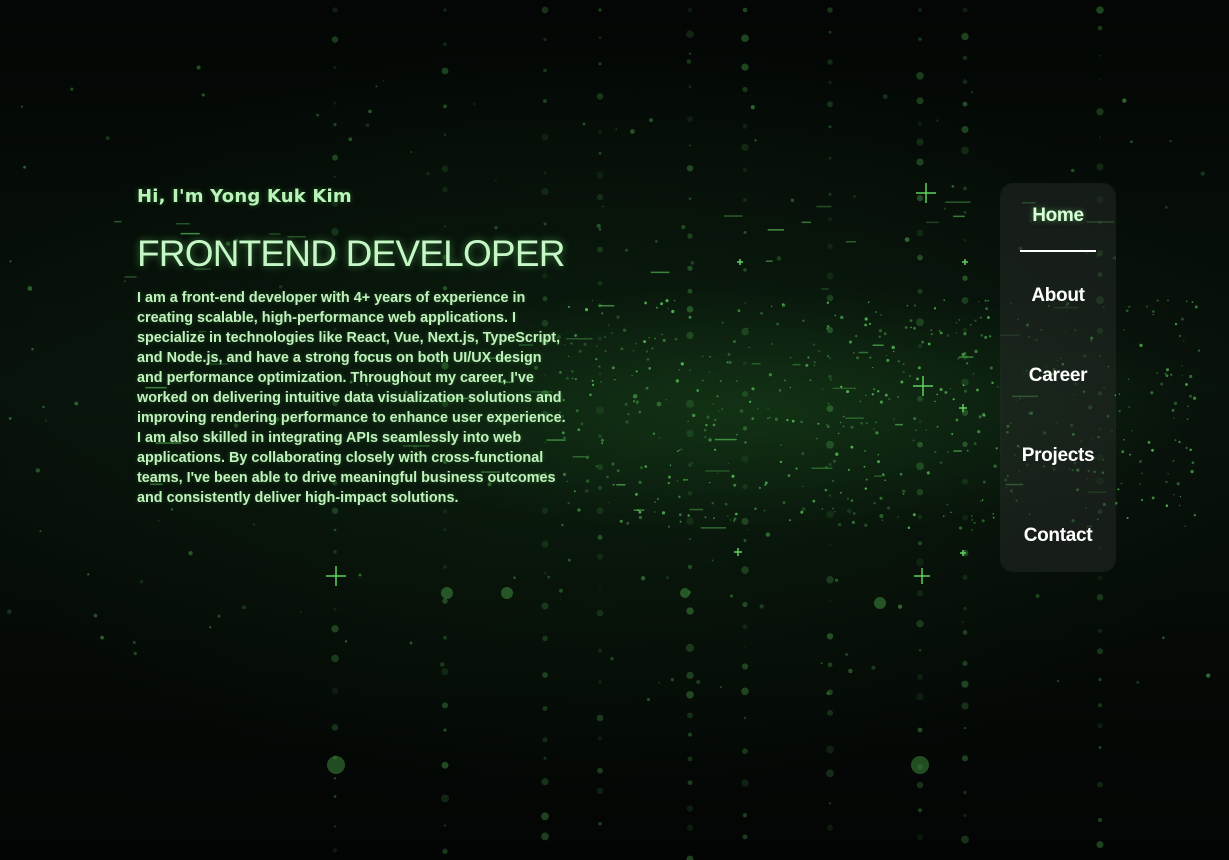  I want to click on nav-about-link: About, so click(1058, 296).